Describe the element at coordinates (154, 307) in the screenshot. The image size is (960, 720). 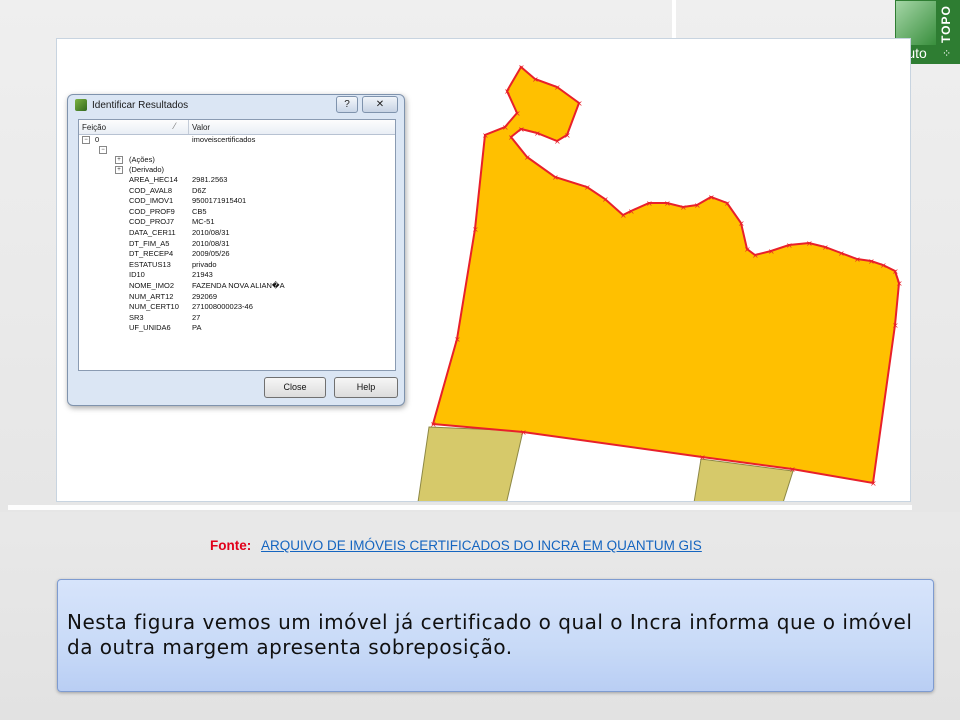
I see `attribute-key: NUM_CERT10` at that location.